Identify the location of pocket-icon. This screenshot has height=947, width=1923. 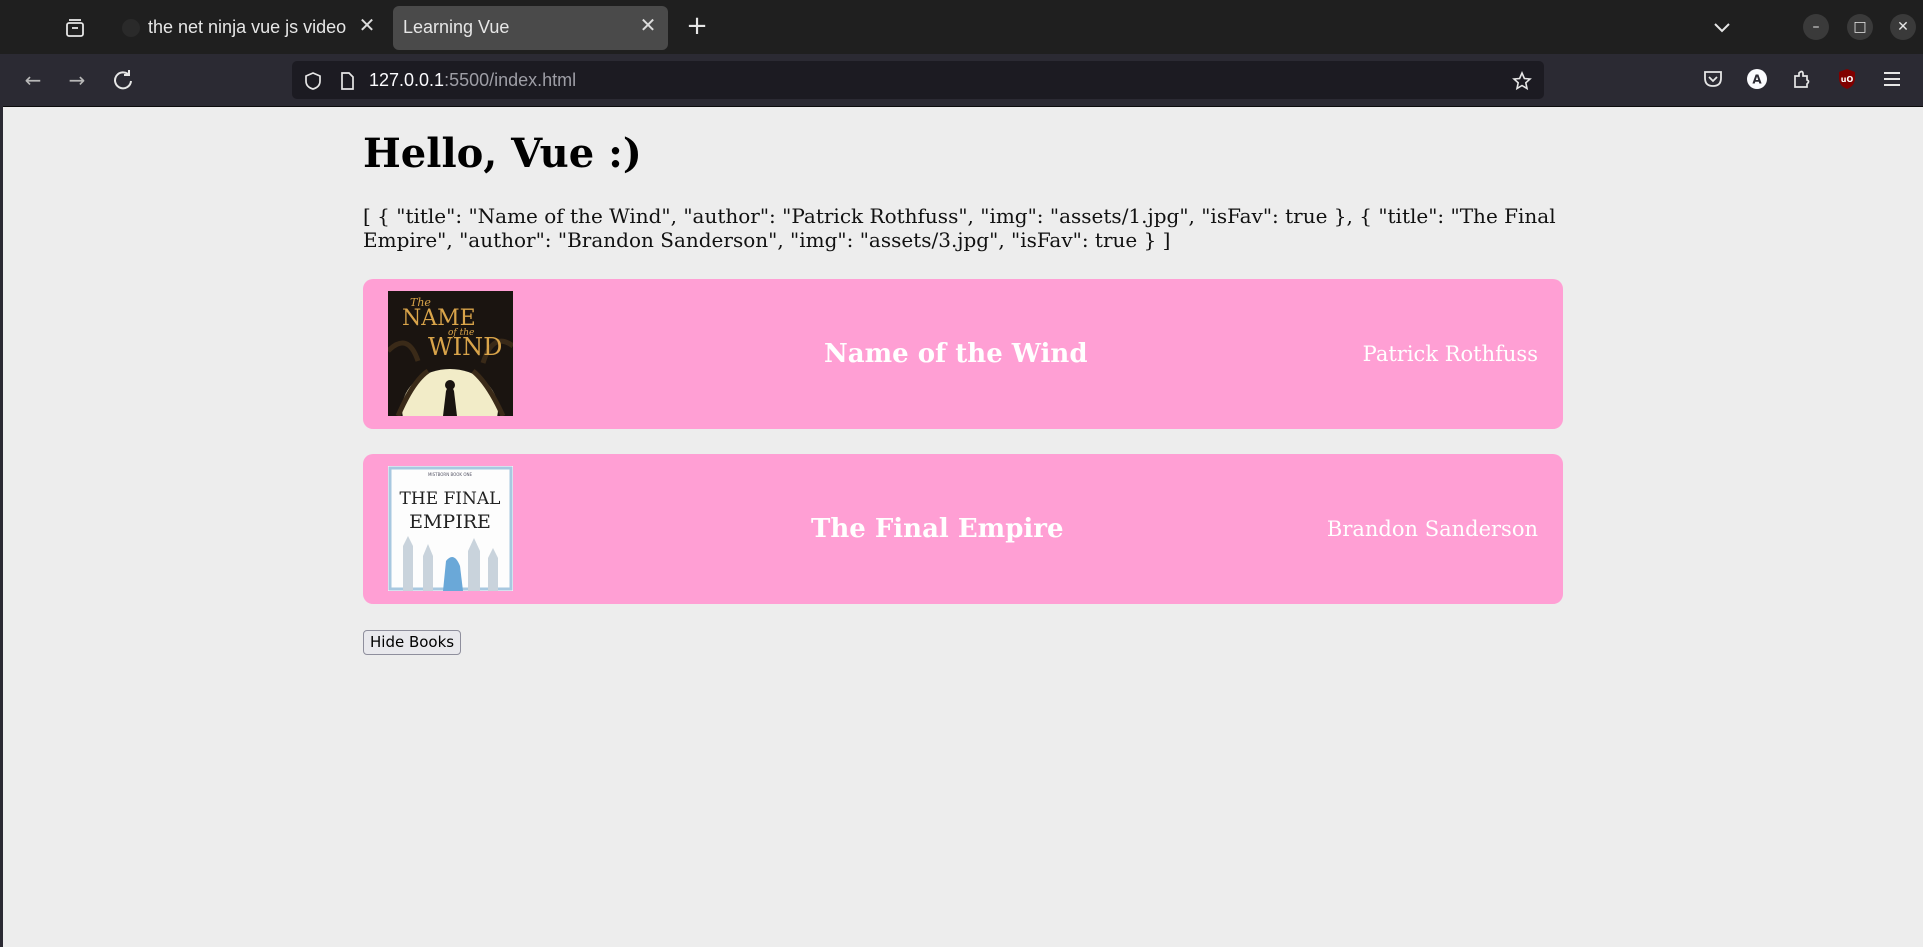
(1713, 79).